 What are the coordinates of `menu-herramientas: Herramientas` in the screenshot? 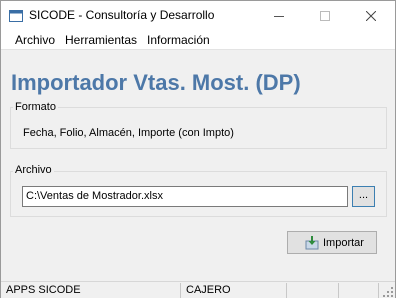 It's located at (101, 40).